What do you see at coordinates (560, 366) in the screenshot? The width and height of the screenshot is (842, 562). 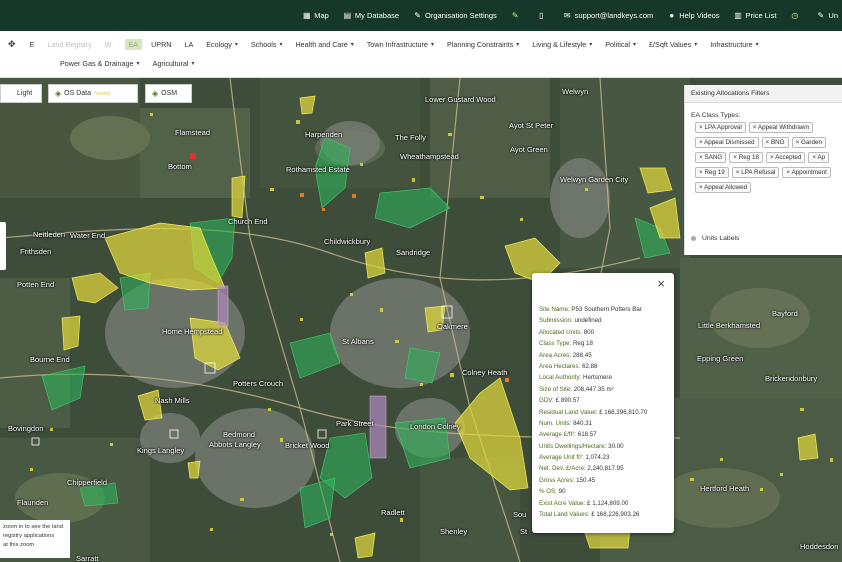 I see `attribute-key: Area Hectares:` at bounding box center [560, 366].